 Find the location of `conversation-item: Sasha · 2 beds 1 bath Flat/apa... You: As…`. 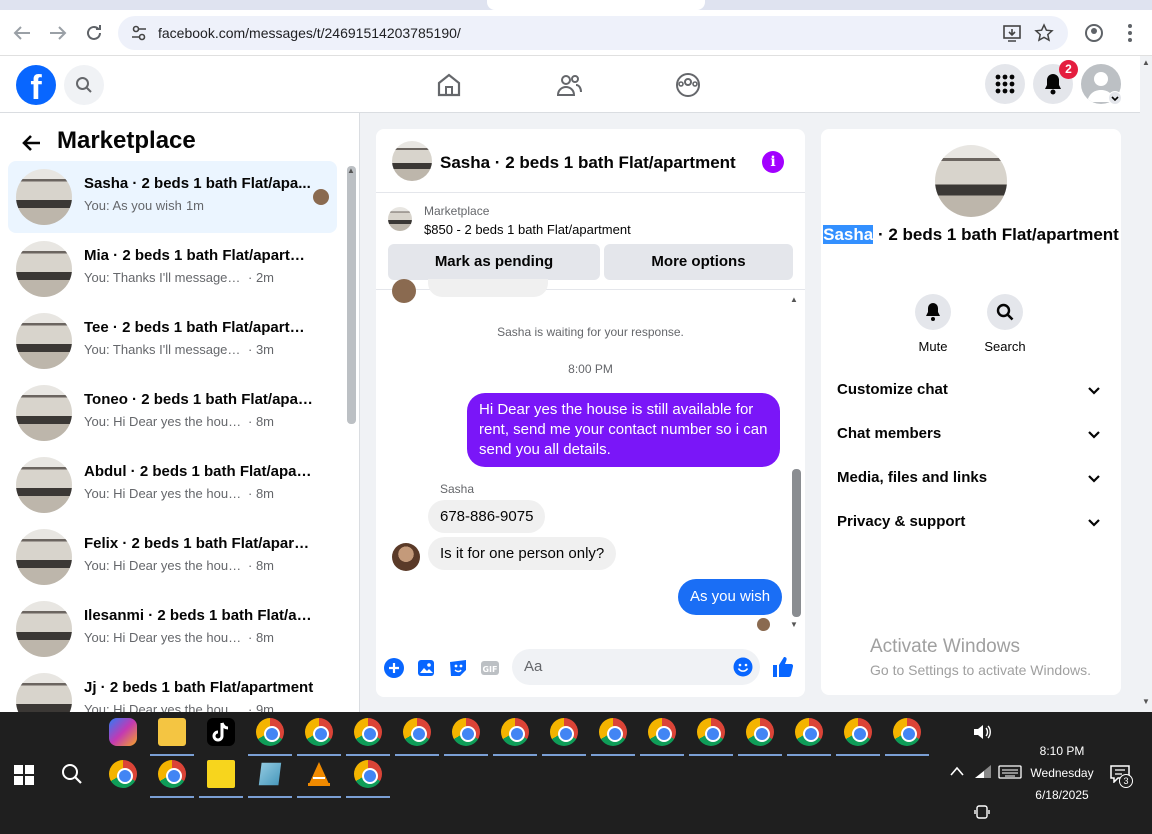

conversation-item: Sasha · 2 beds 1 bath Flat/apa... You: As… is located at coordinates (172, 197).